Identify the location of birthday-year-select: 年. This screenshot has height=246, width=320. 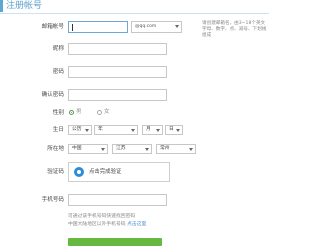
(116, 130).